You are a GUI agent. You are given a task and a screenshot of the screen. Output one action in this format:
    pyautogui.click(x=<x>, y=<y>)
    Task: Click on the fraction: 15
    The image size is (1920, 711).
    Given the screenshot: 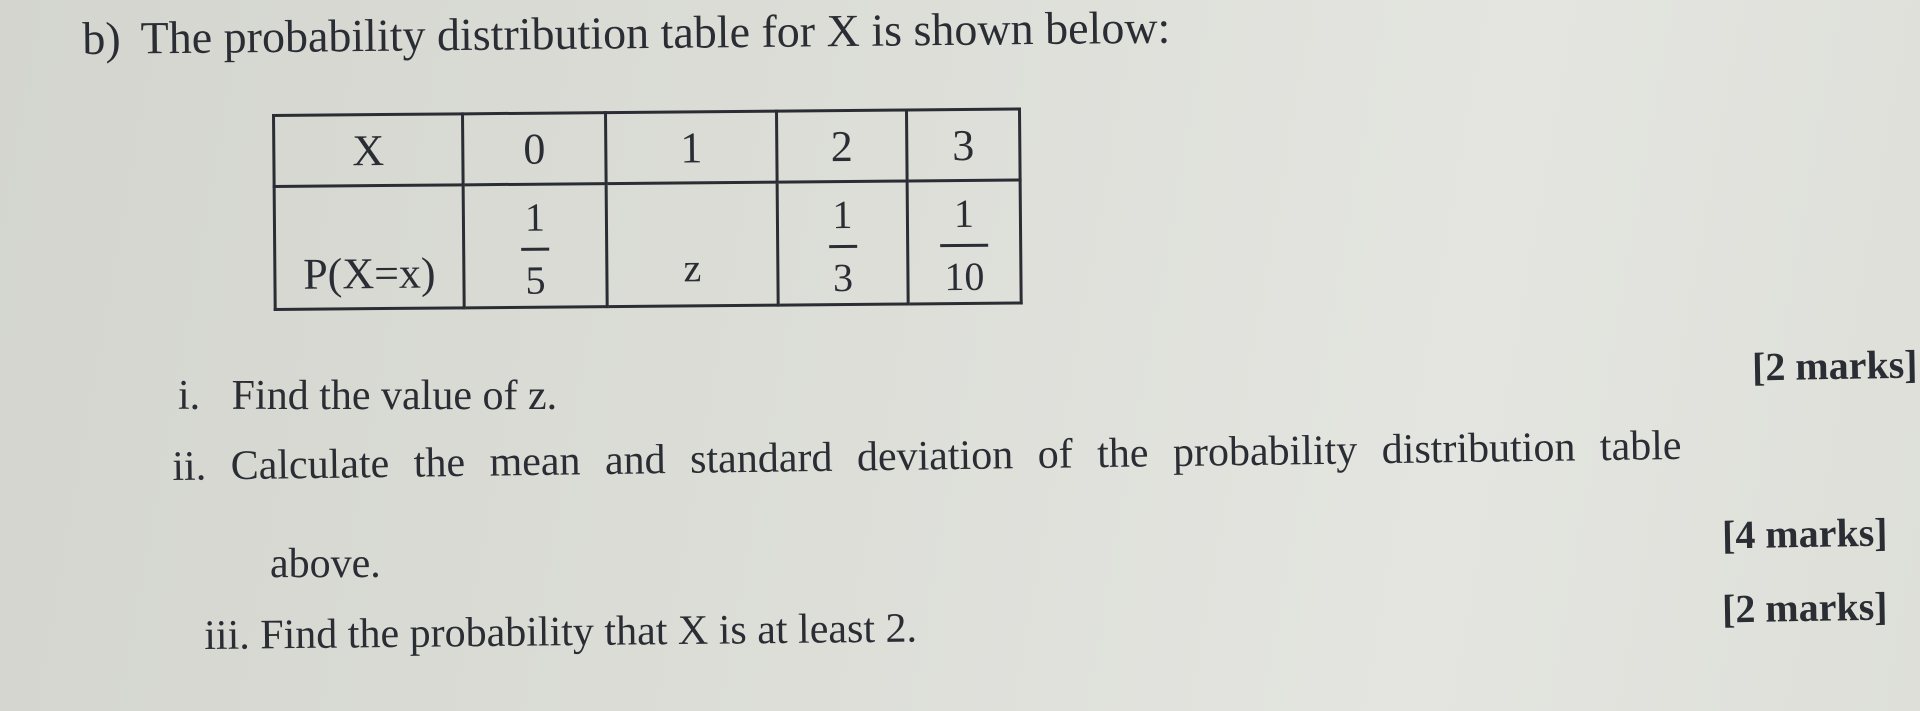 What is the action you would take?
    pyautogui.click(x=535, y=249)
    